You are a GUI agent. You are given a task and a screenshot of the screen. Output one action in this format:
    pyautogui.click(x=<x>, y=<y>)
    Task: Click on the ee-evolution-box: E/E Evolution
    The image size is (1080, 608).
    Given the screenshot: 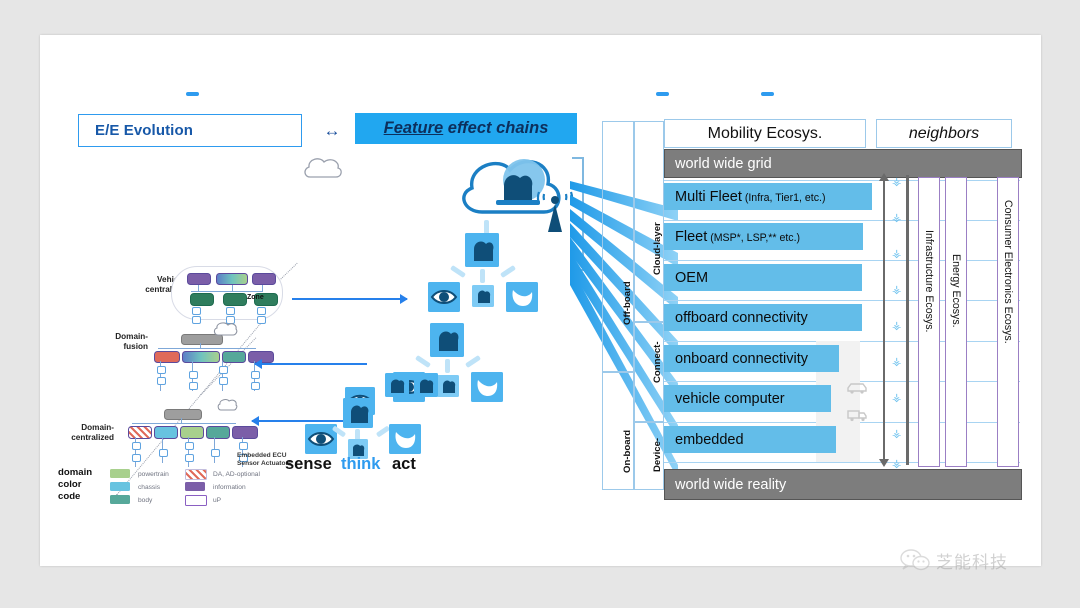 What is the action you would take?
    pyautogui.click(x=190, y=130)
    